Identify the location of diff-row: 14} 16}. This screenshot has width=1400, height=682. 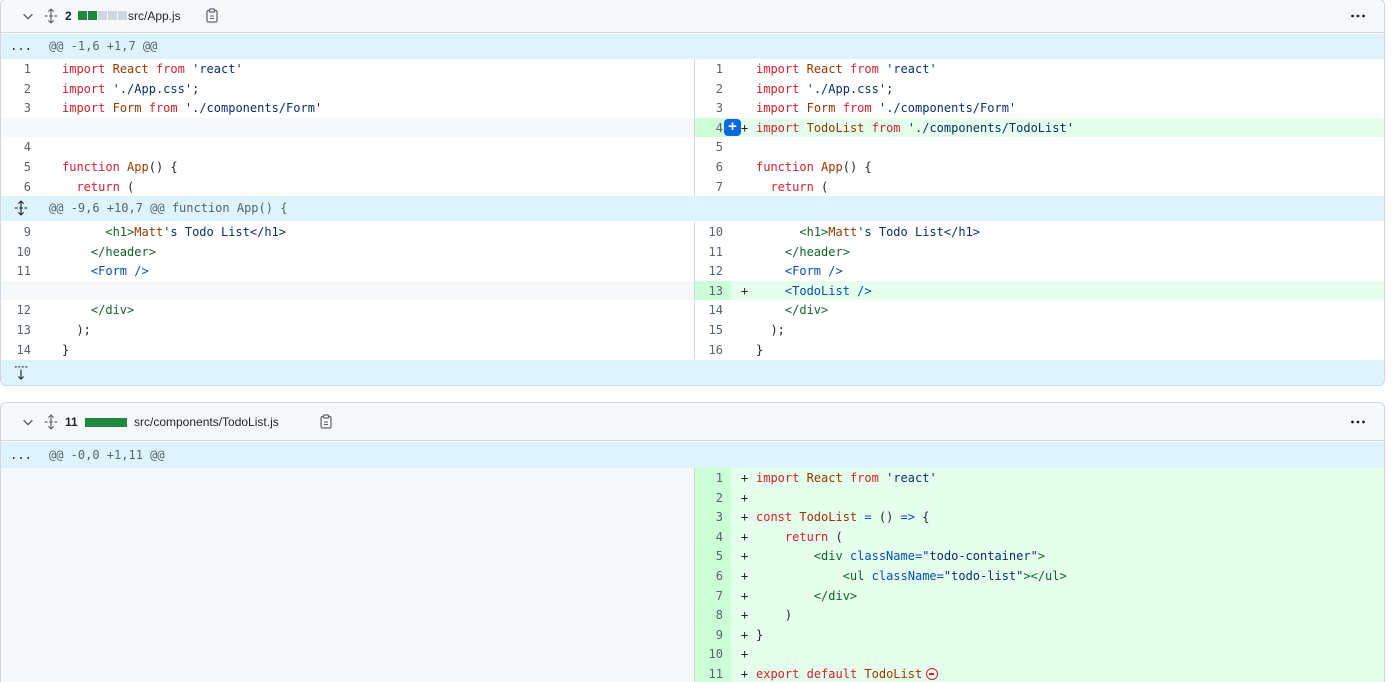
(692, 349).